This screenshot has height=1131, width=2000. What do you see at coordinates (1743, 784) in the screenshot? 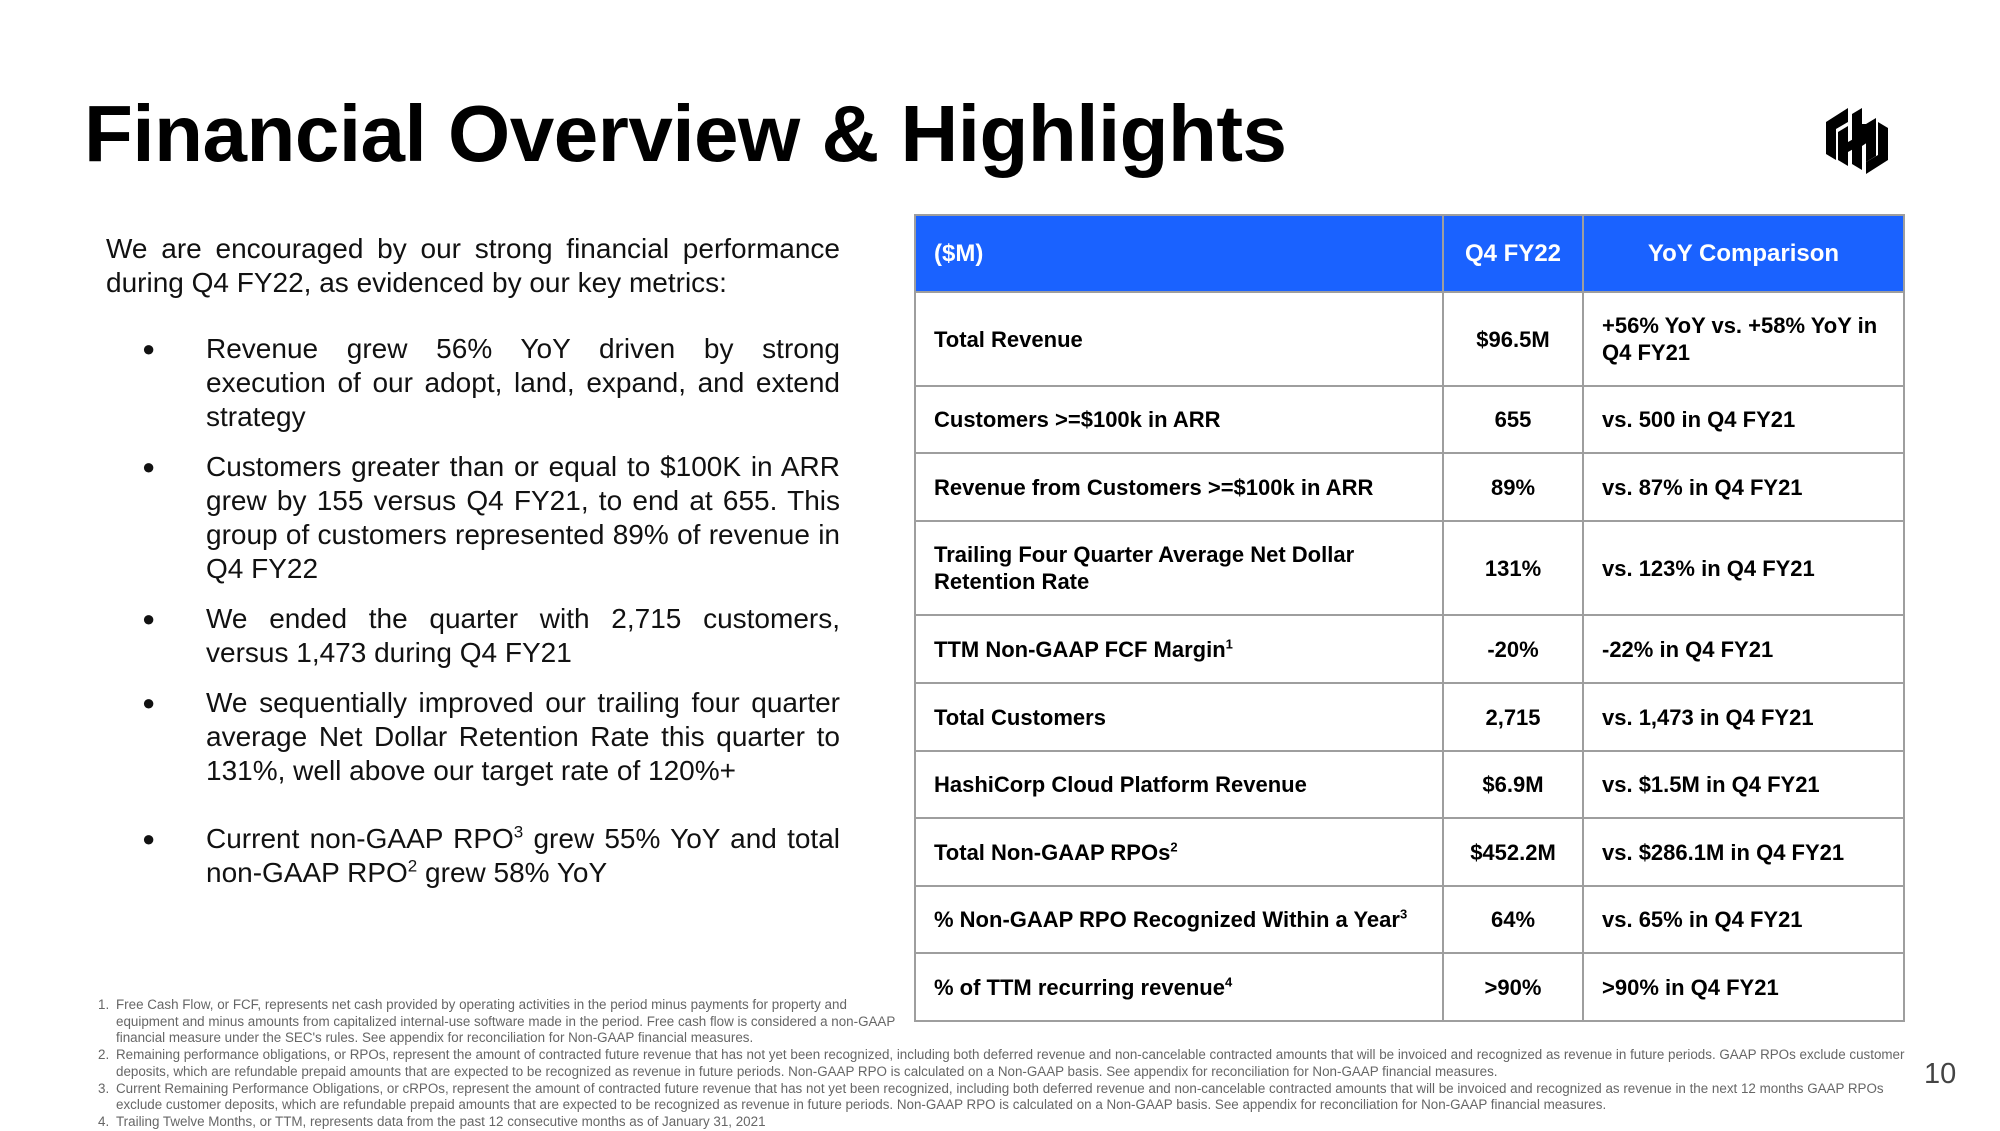
I see `yoy-comparison-cell: vs. $1.5M in Q4 FY21` at bounding box center [1743, 784].